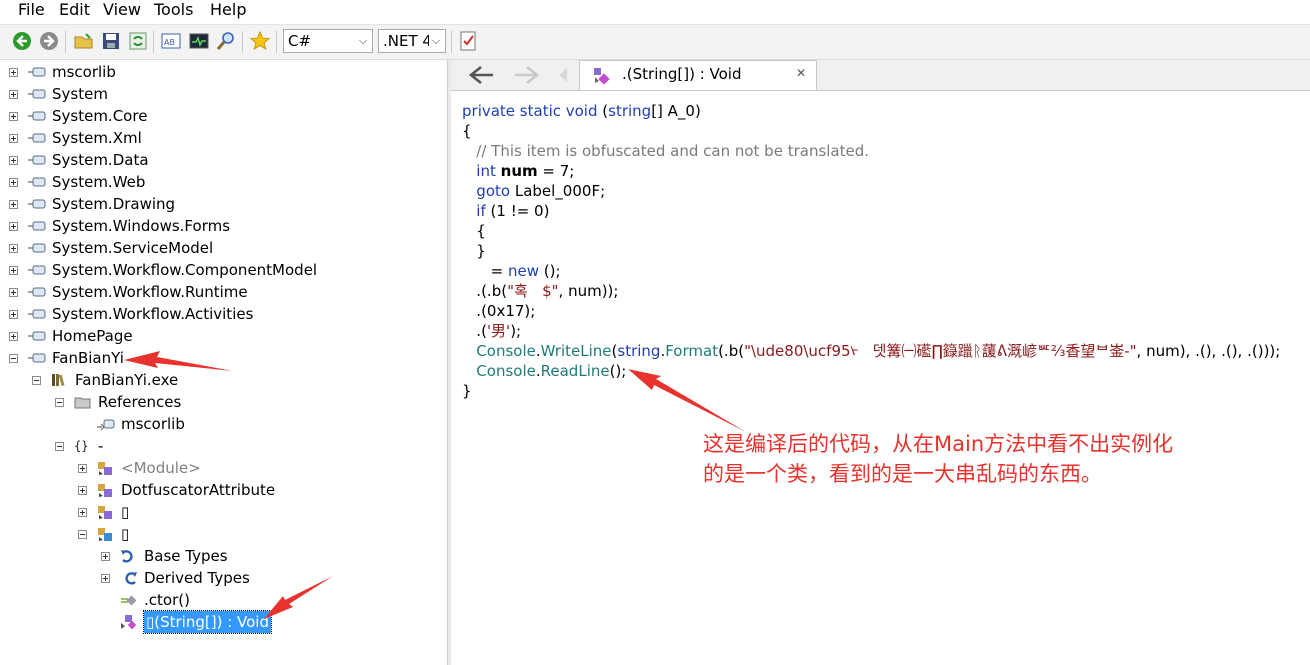 The width and height of the screenshot is (1310, 665). I want to click on tree-assembly: System.Workflow.Activities, so click(223, 314).